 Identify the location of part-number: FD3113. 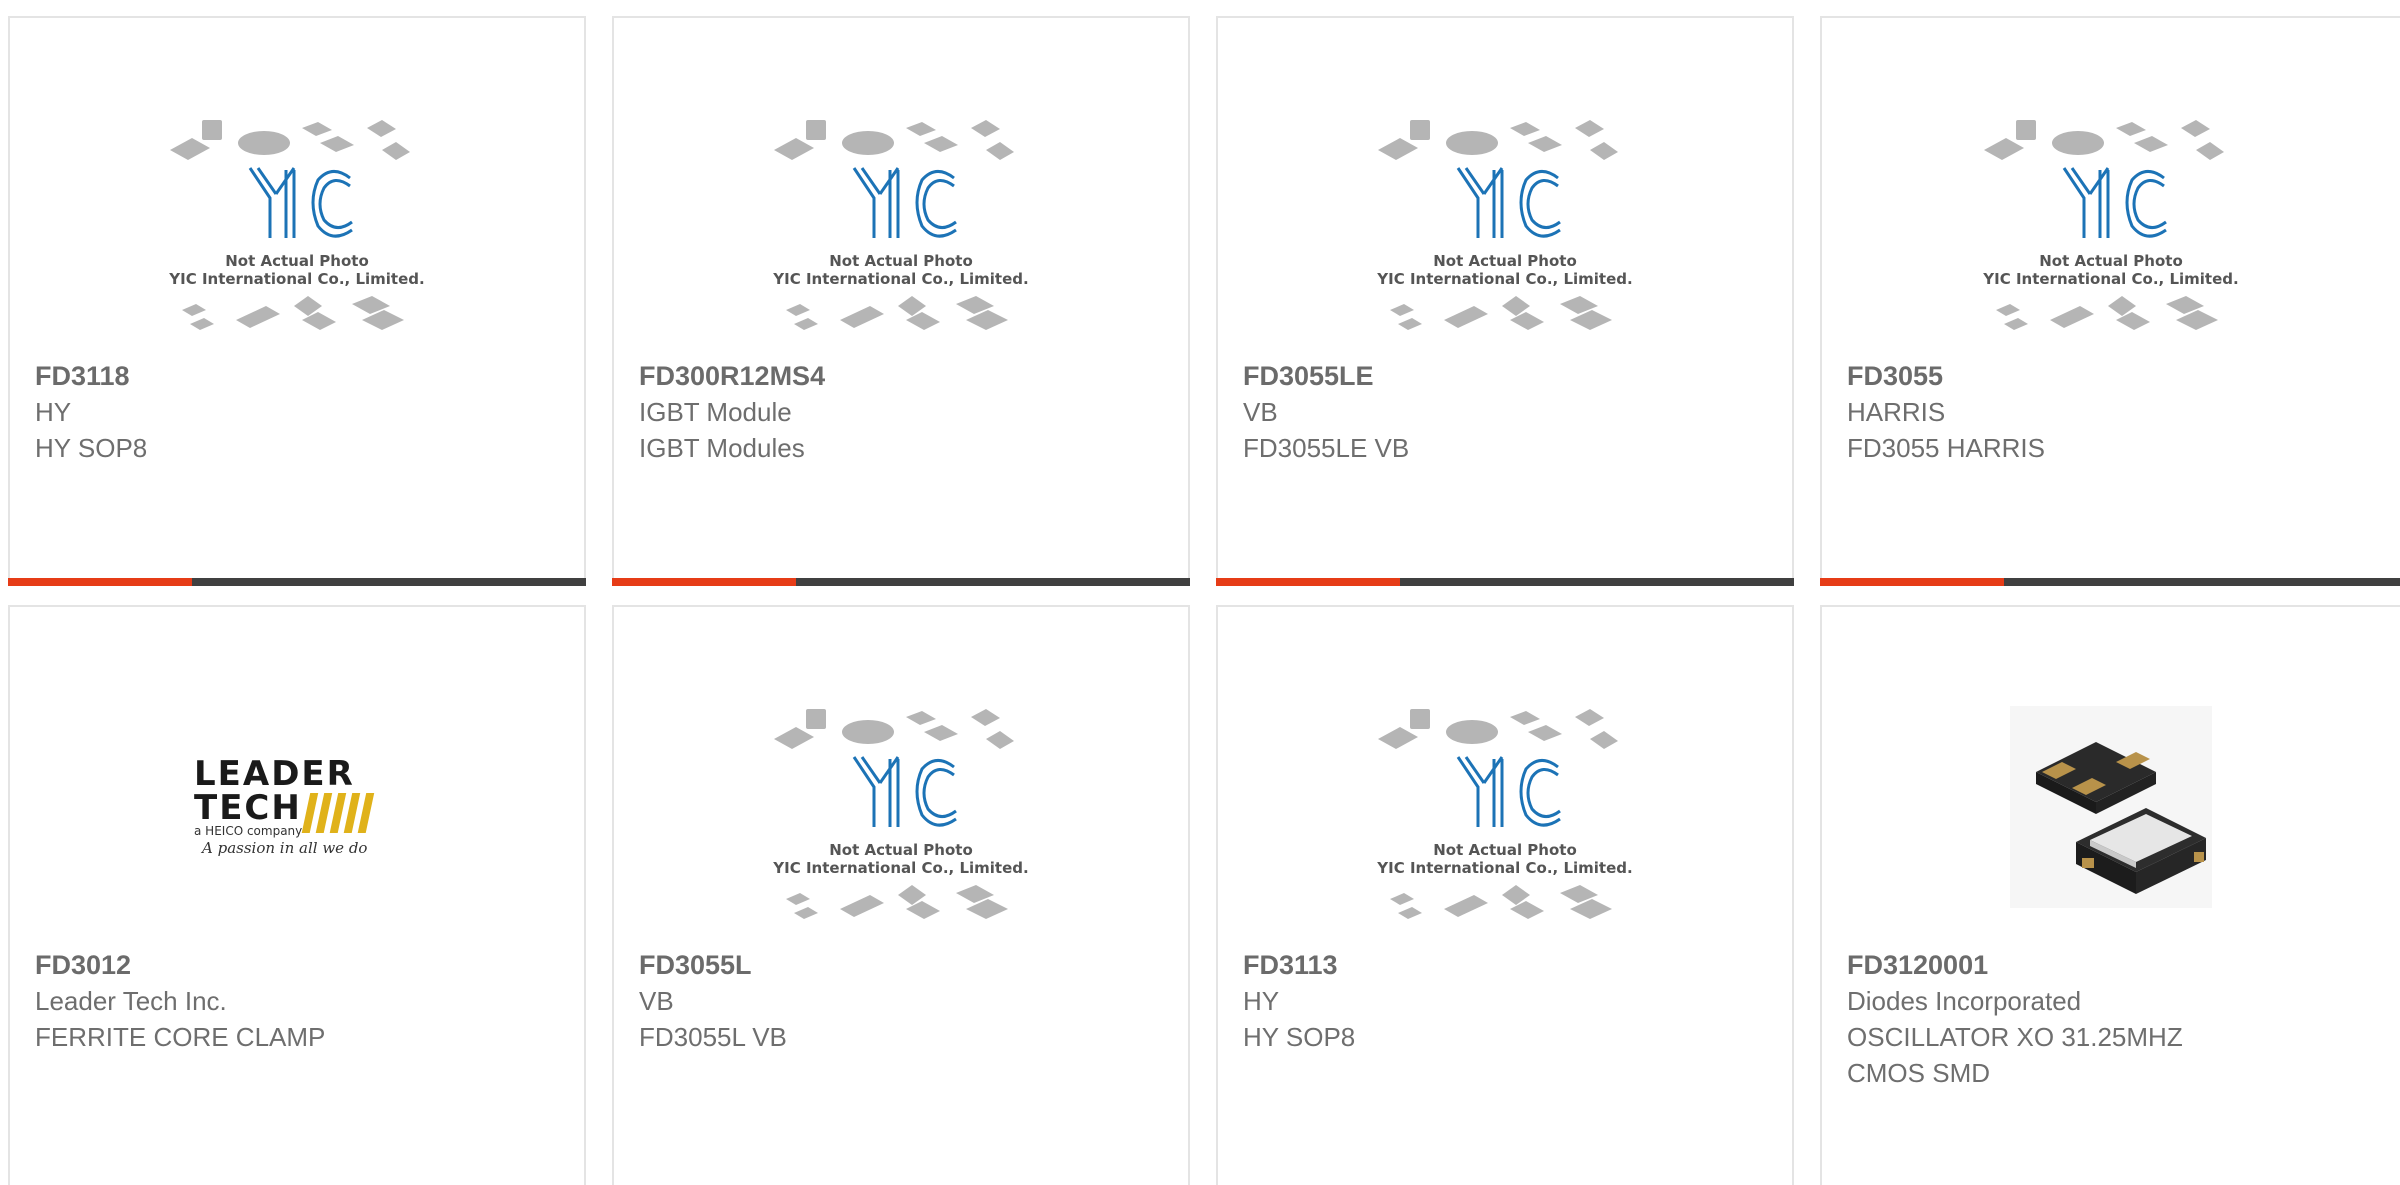
(1507, 965).